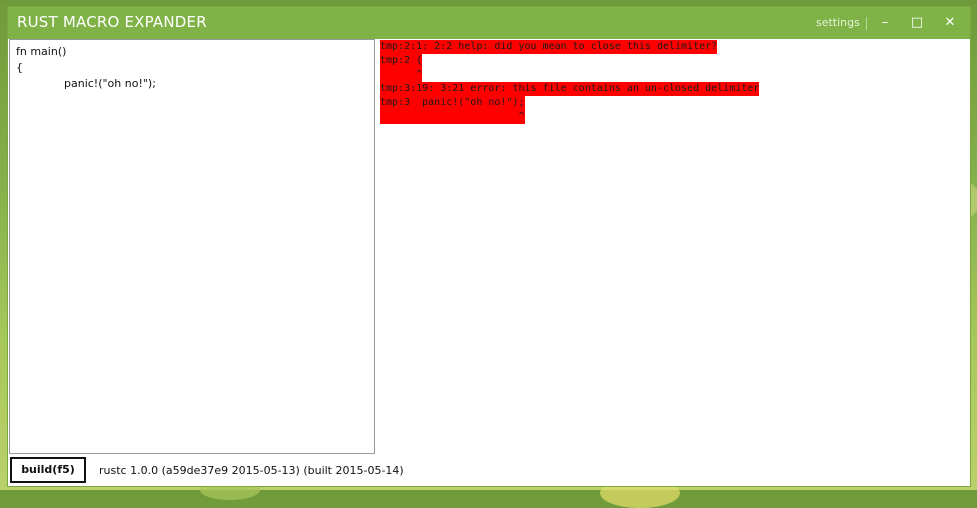  Describe the element at coordinates (917, 23) in the screenshot. I see `maximize-icon: □` at that location.